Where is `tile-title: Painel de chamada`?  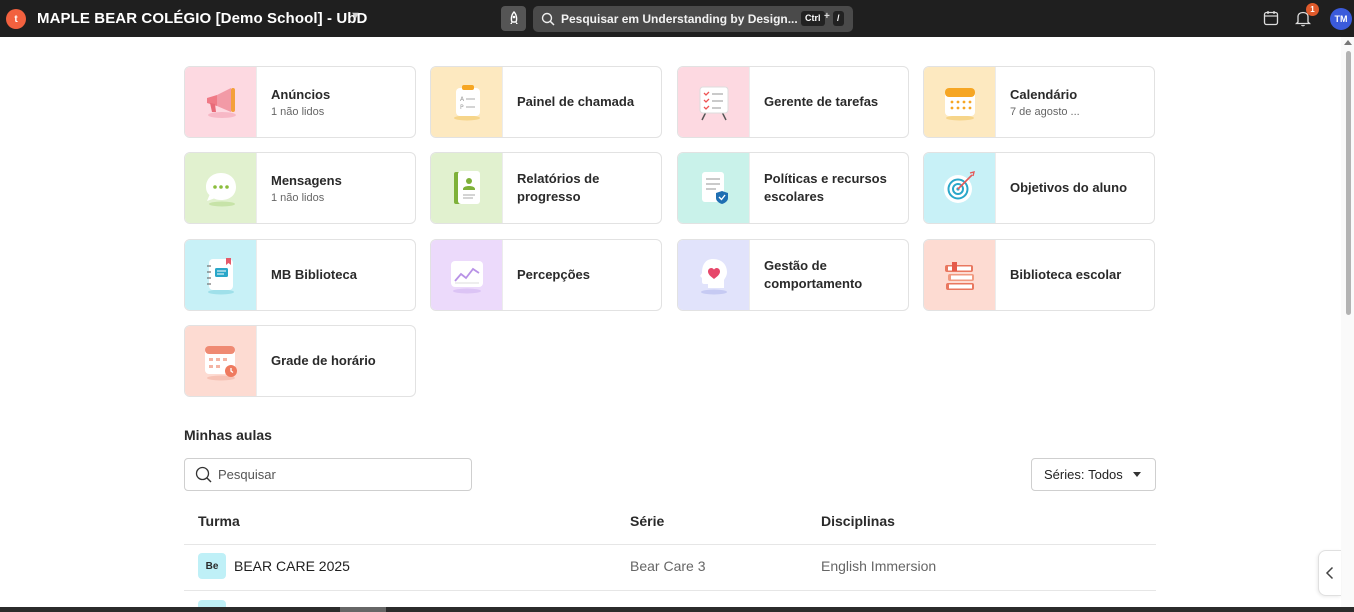 tile-title: Painel de chamada is located at coordinates (576, 101).